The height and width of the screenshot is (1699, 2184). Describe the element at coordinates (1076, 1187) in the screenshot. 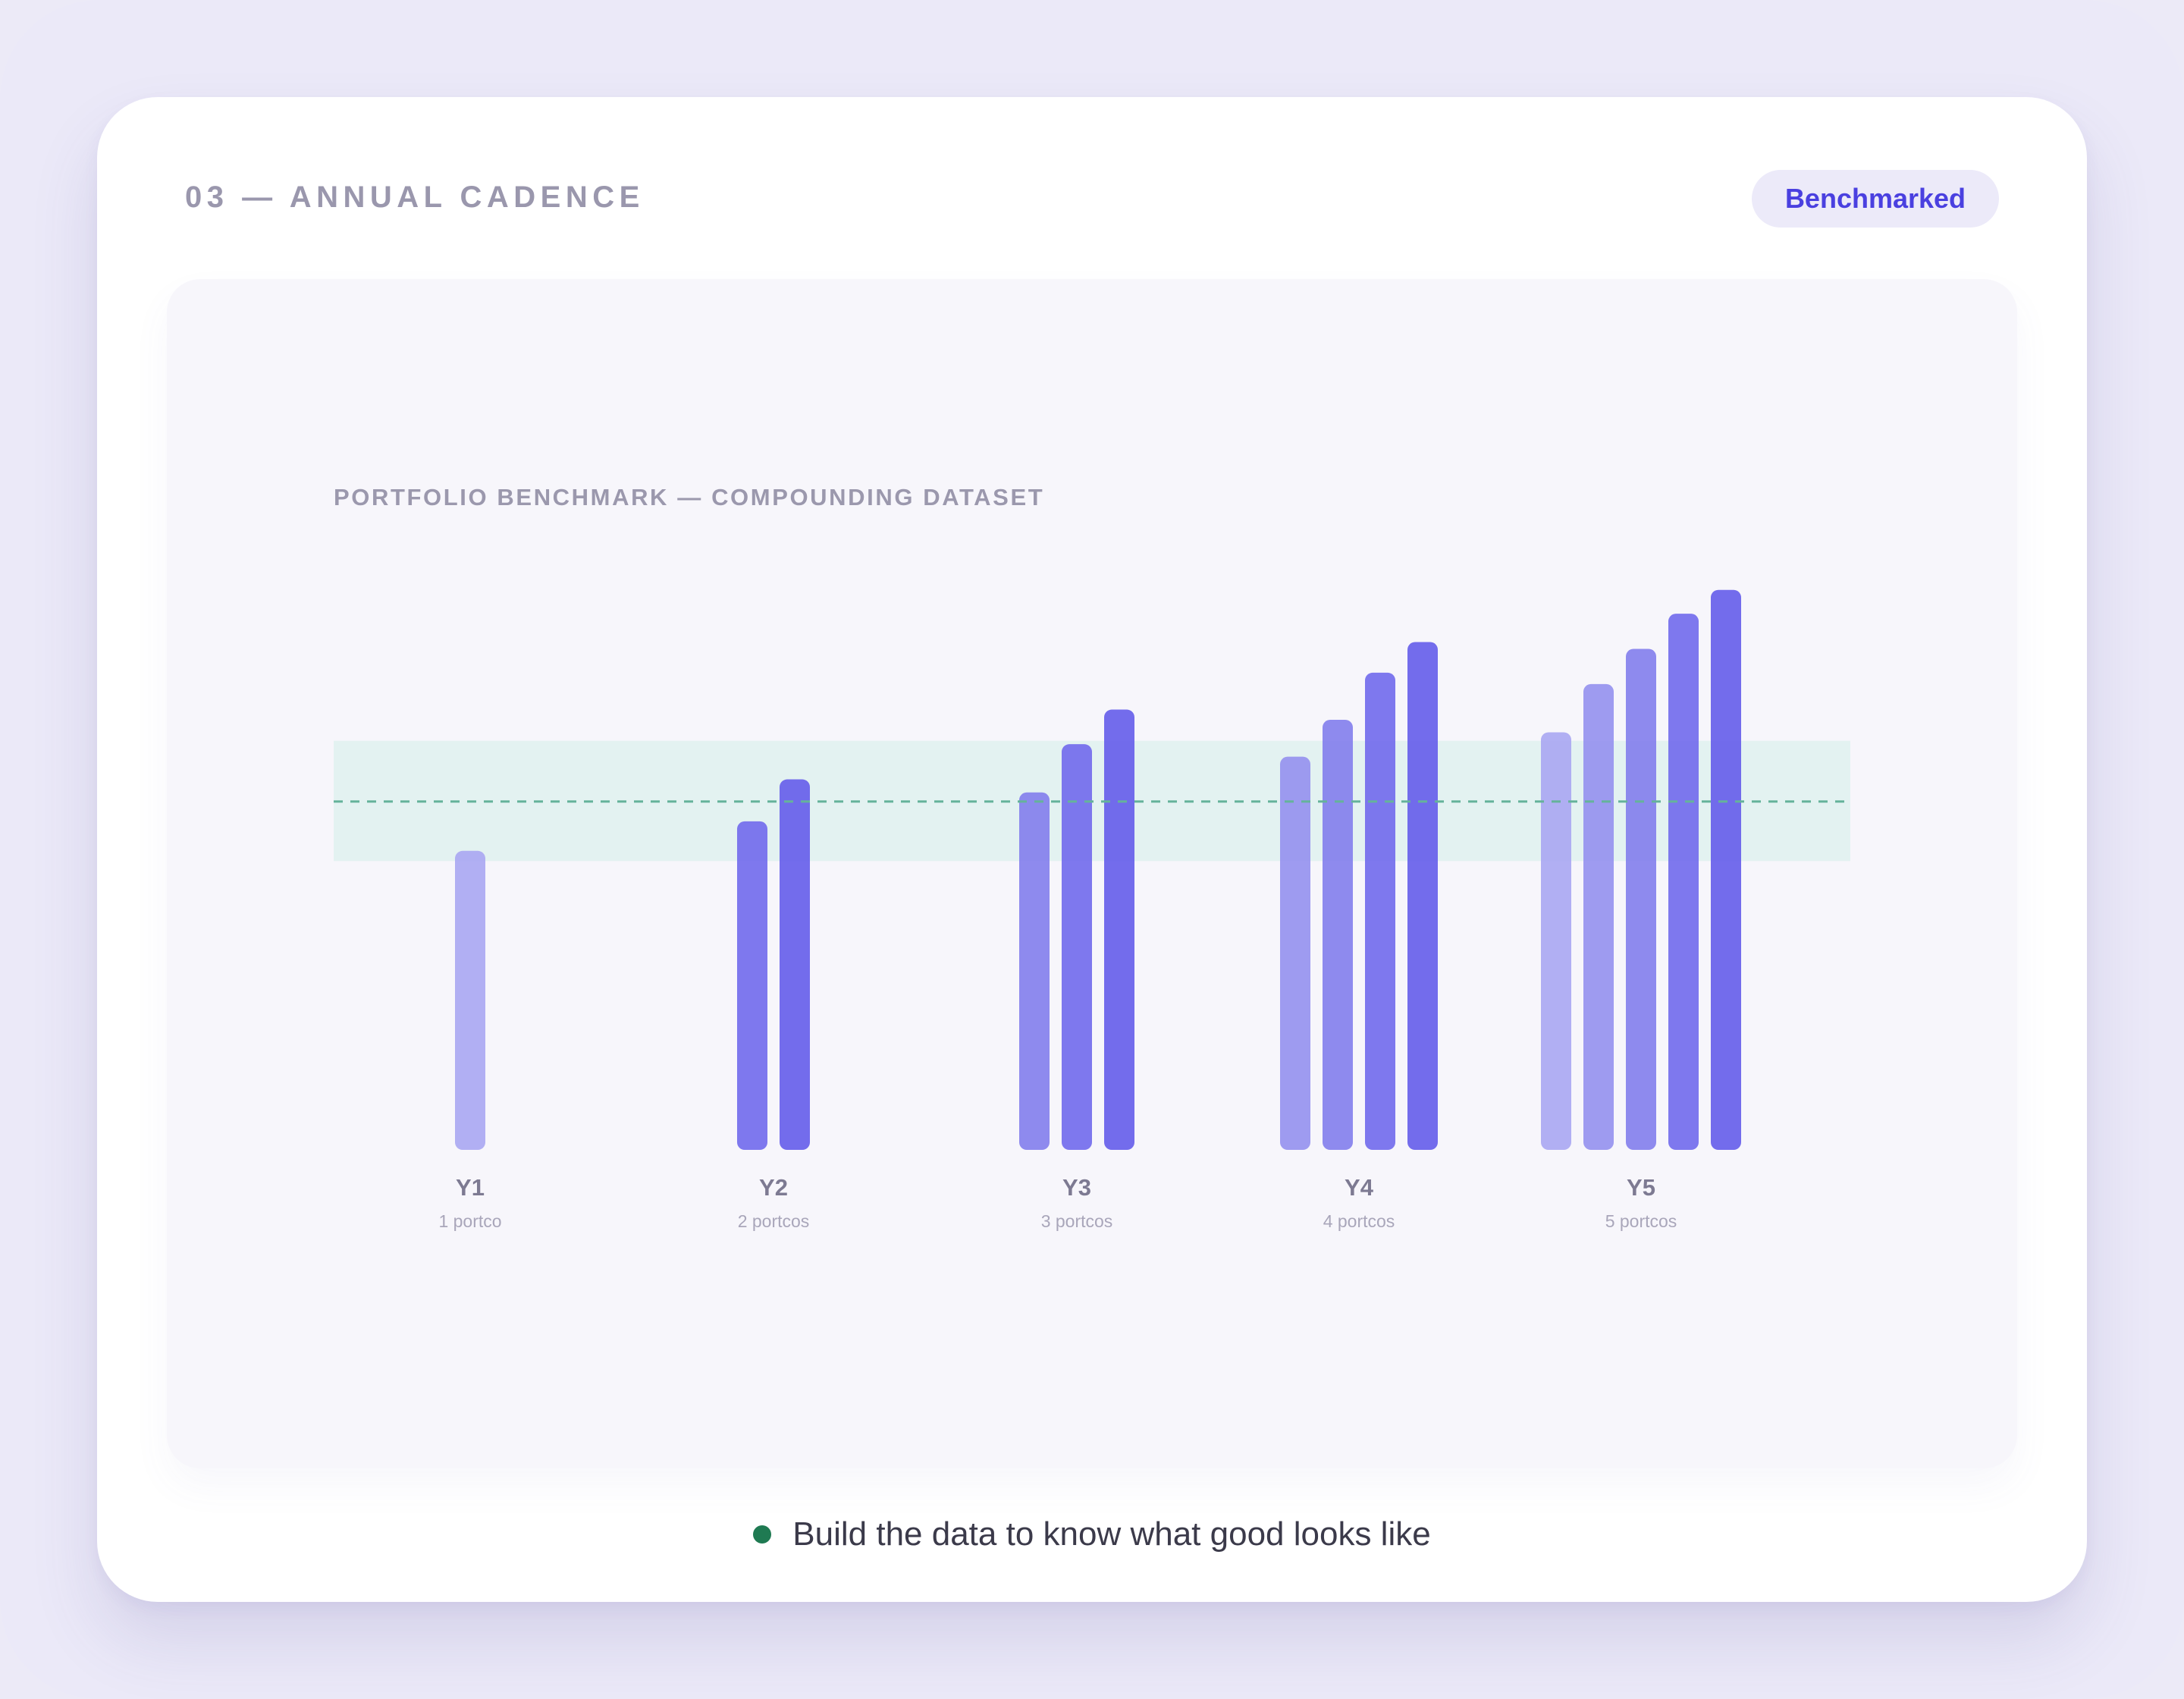

I see `category-label-y3: Y3` at that location.